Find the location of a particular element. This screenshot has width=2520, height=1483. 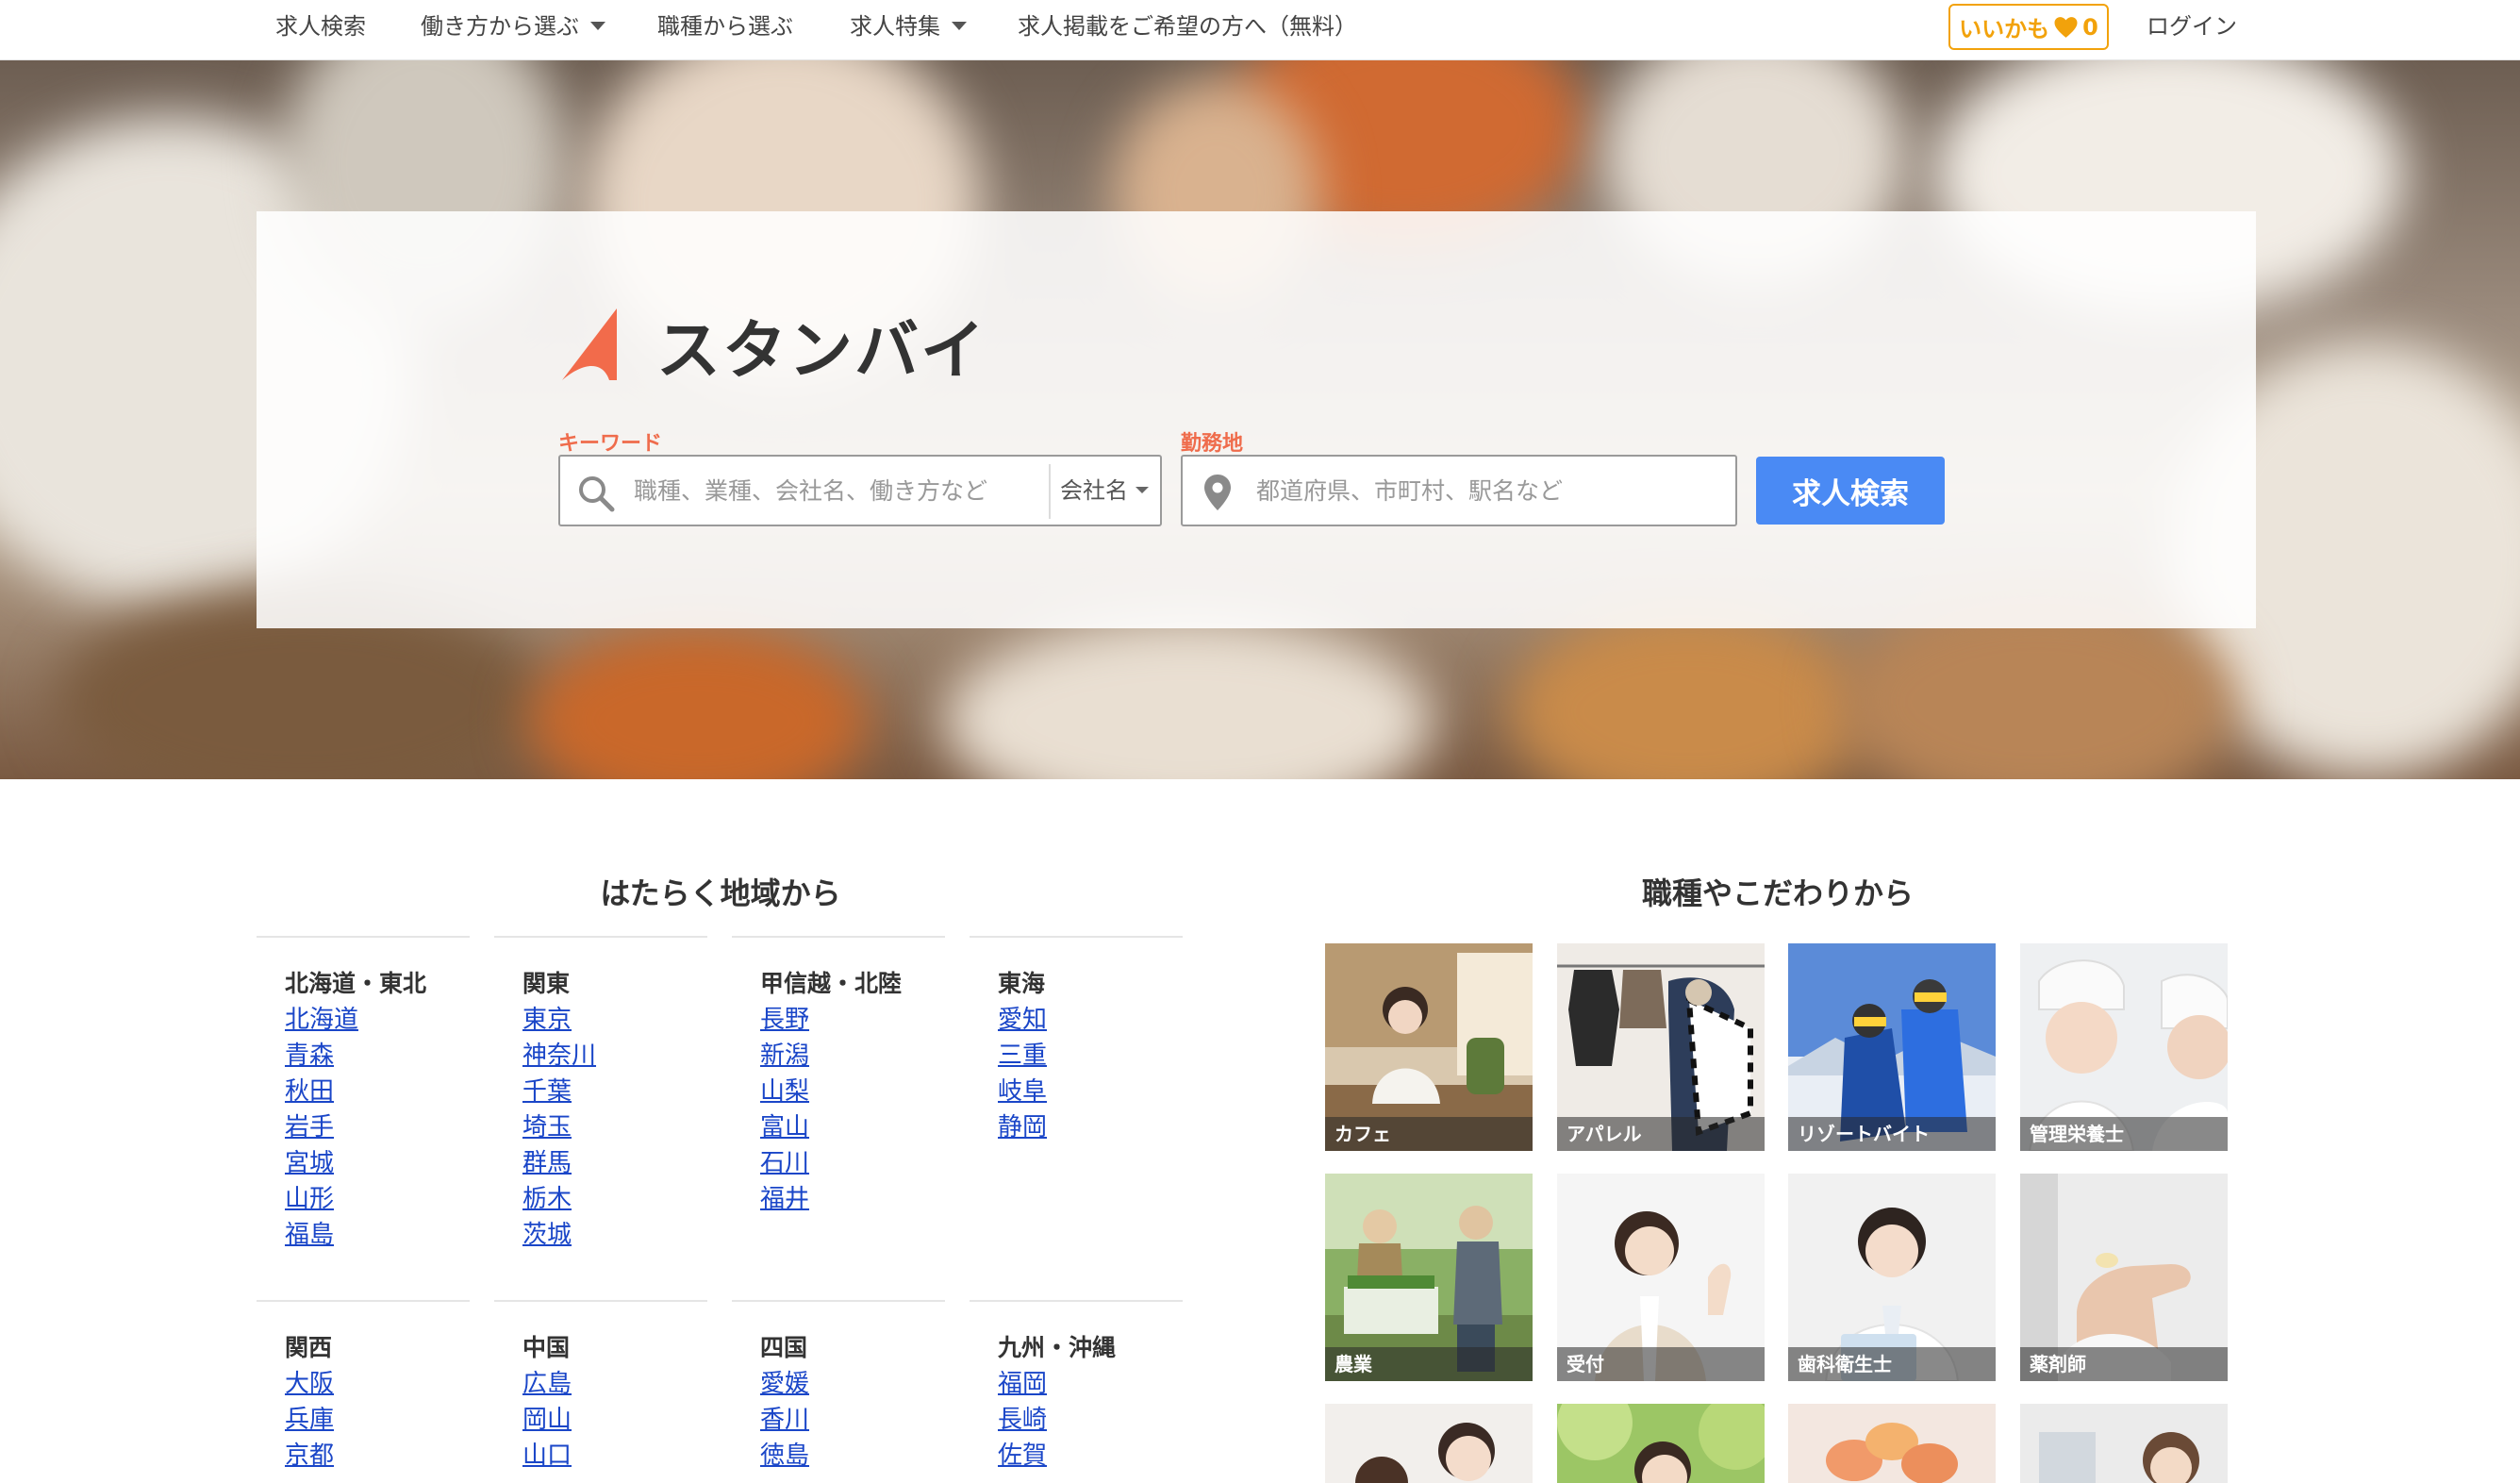

prefecture-link: 北海道 is located at coordinates (377, 1020).